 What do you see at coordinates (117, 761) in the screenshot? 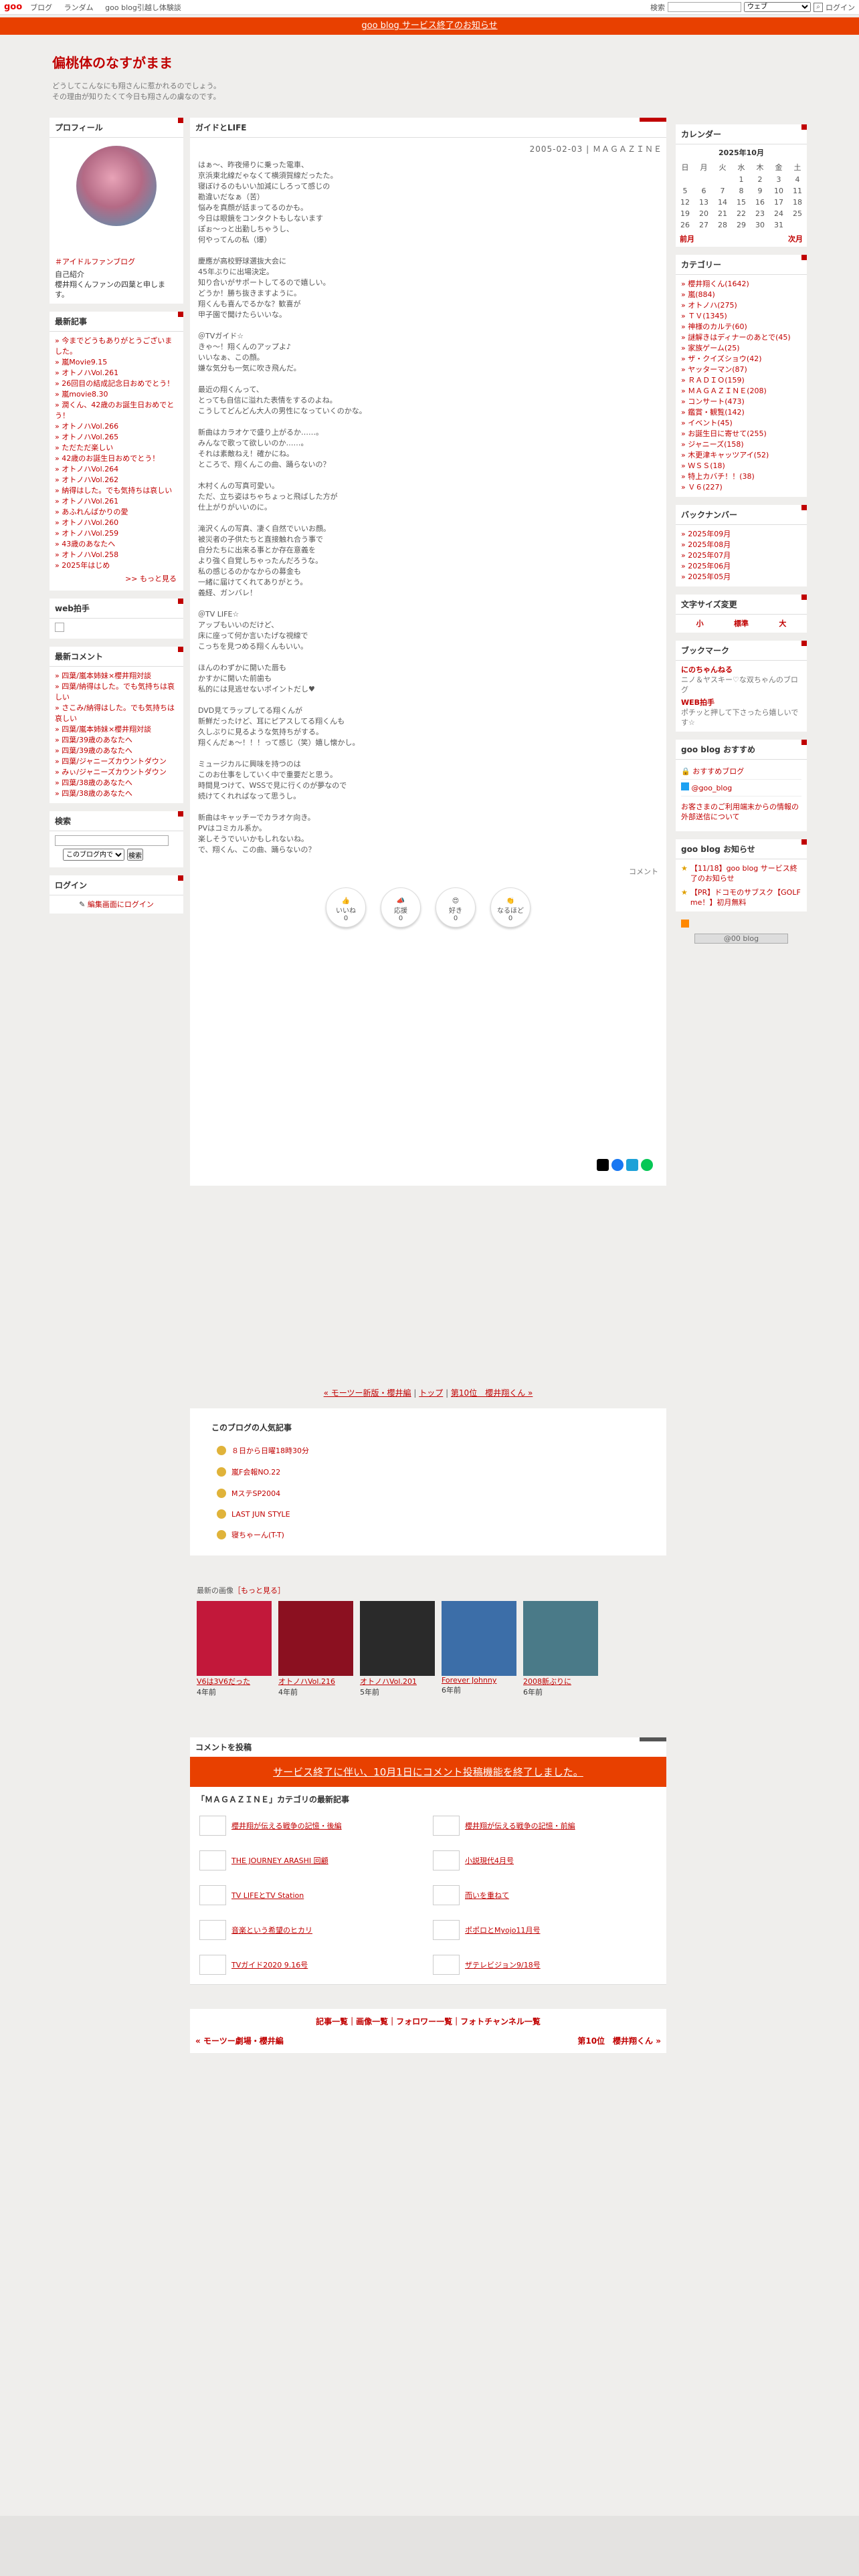
I see `recent-comment-item: 四葉/ジャニーズカウントダウン` at bounding box center [117, 761].